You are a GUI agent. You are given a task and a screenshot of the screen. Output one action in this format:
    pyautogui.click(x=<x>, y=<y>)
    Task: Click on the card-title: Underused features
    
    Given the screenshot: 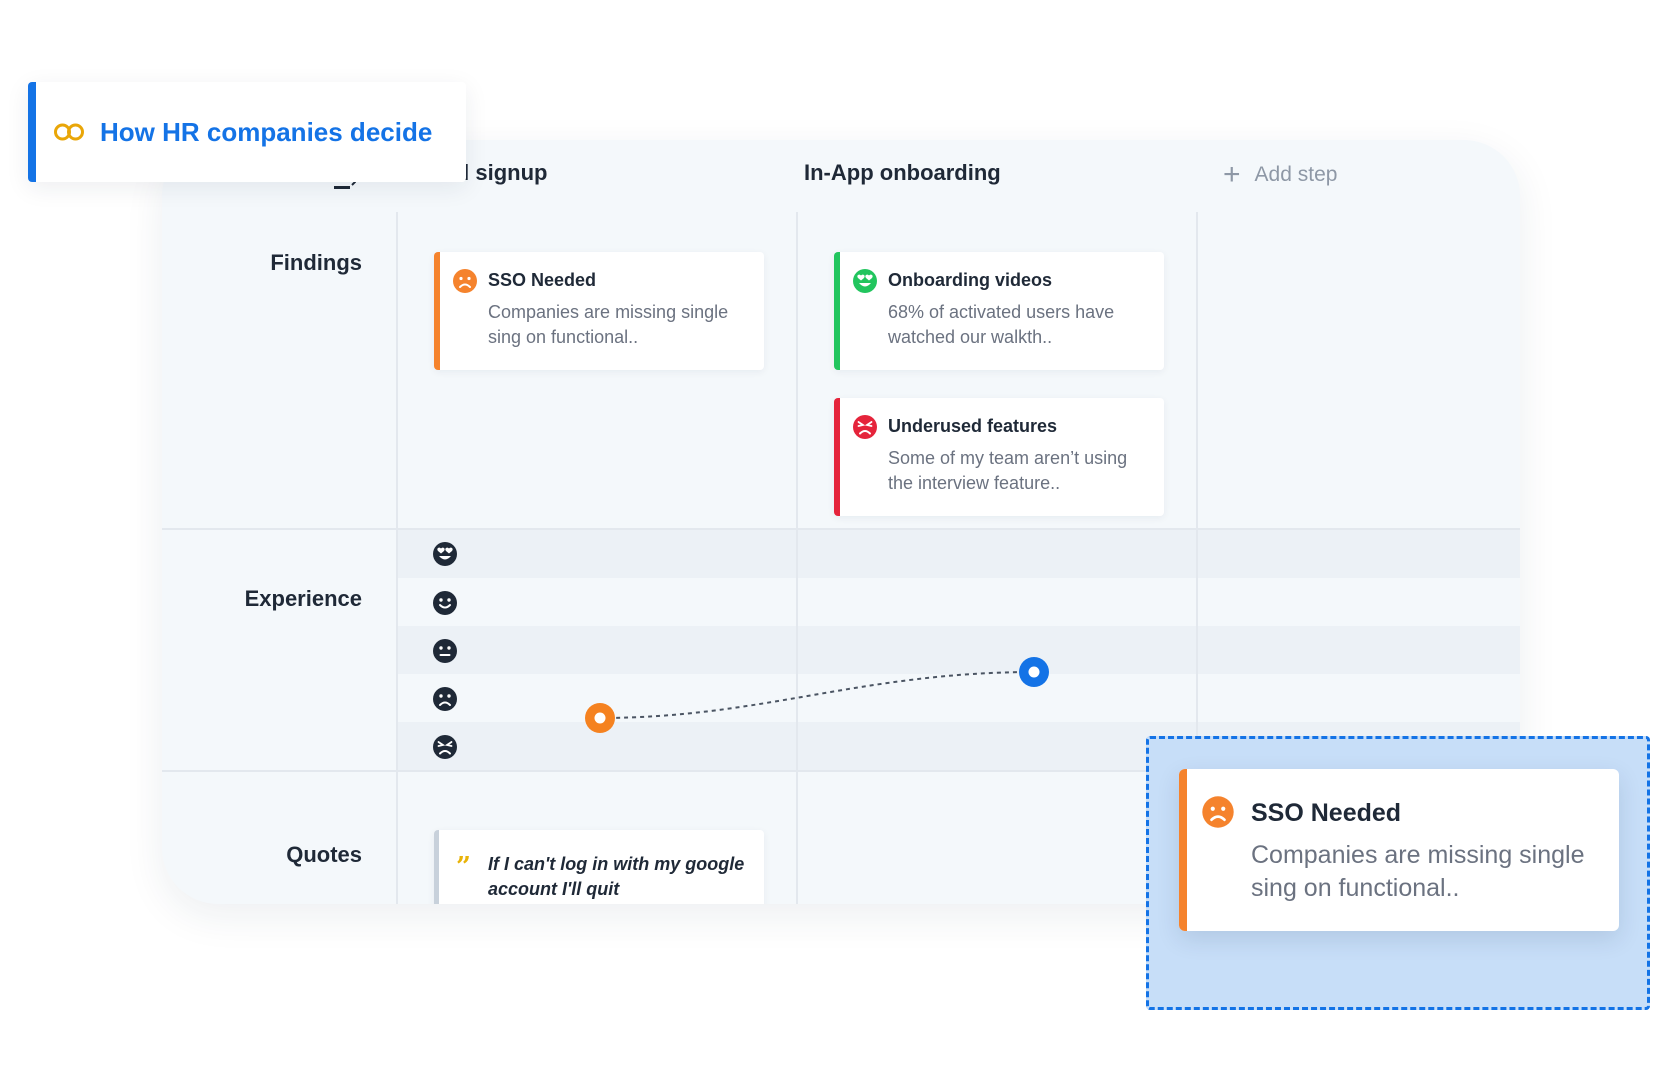 What is the action you would take?
    pyautogui.click(x=973, y=426)
    